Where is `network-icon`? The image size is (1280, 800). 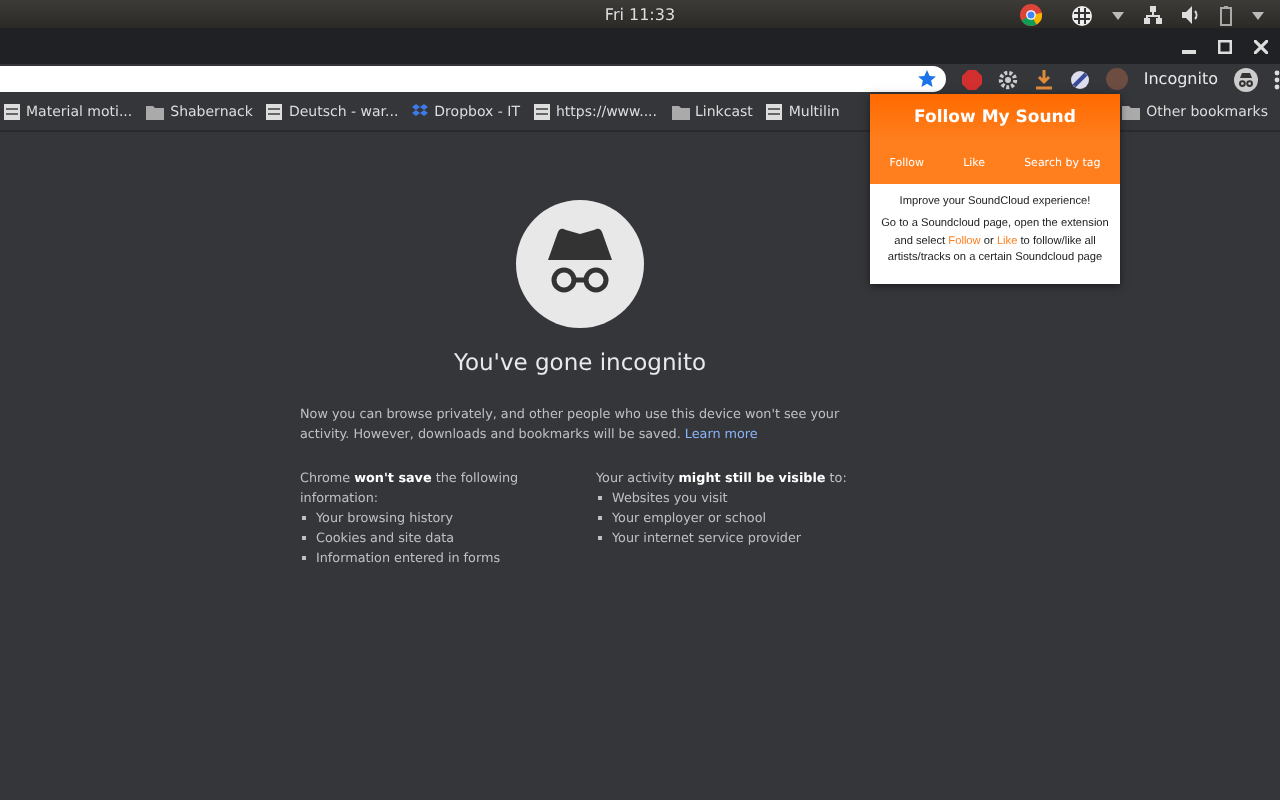 network-icon is located at coordinates (1153, 15).